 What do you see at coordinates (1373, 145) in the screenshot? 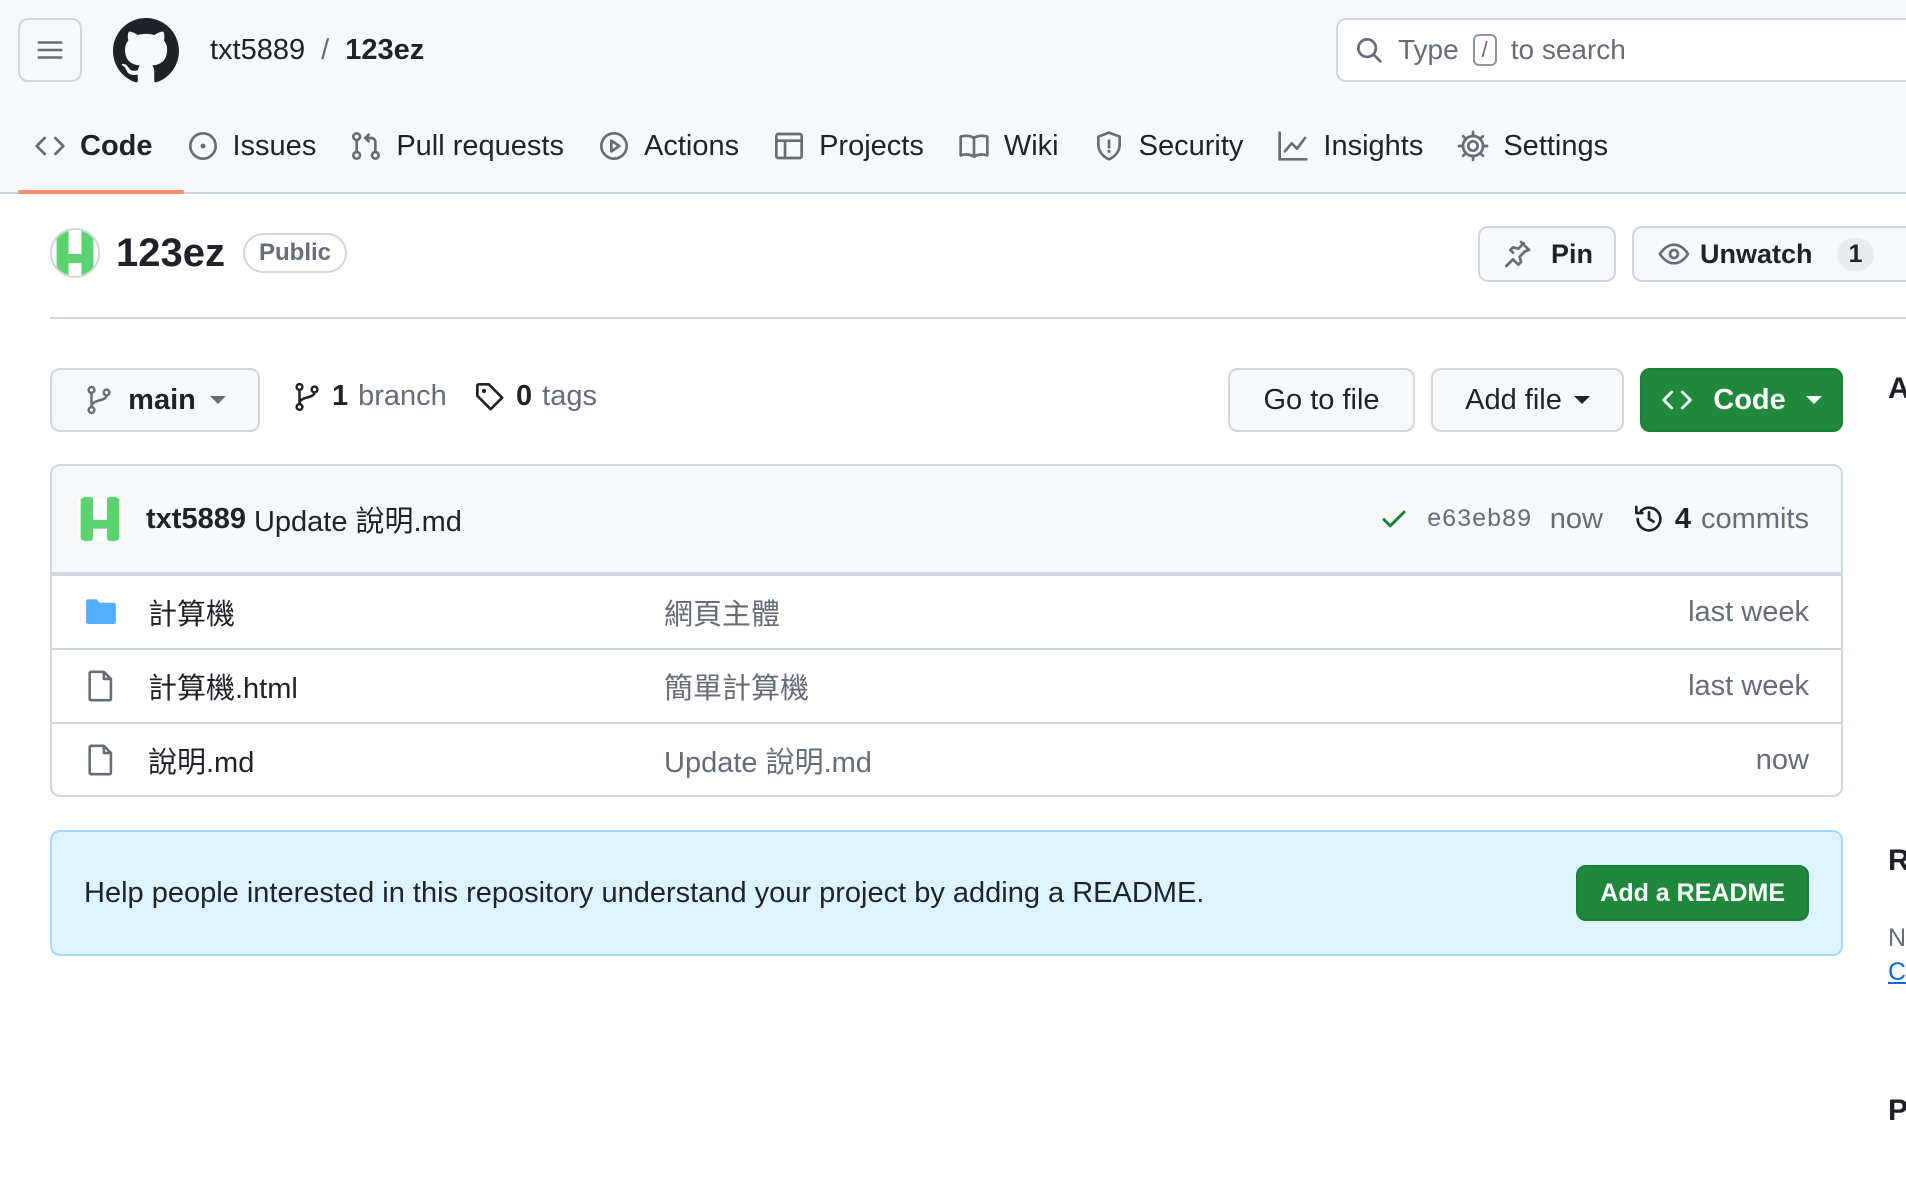
I see `tab-label: Insights` at bounding box center [1373, 145].